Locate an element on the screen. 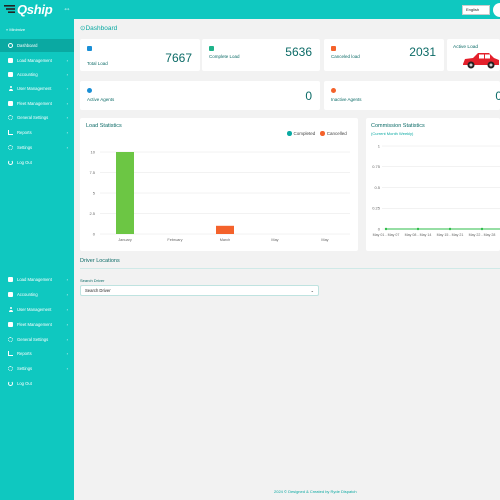 This screenshot has height=500, width=500. y-tick-label: 2.5 is located at coordinates (92, 213).